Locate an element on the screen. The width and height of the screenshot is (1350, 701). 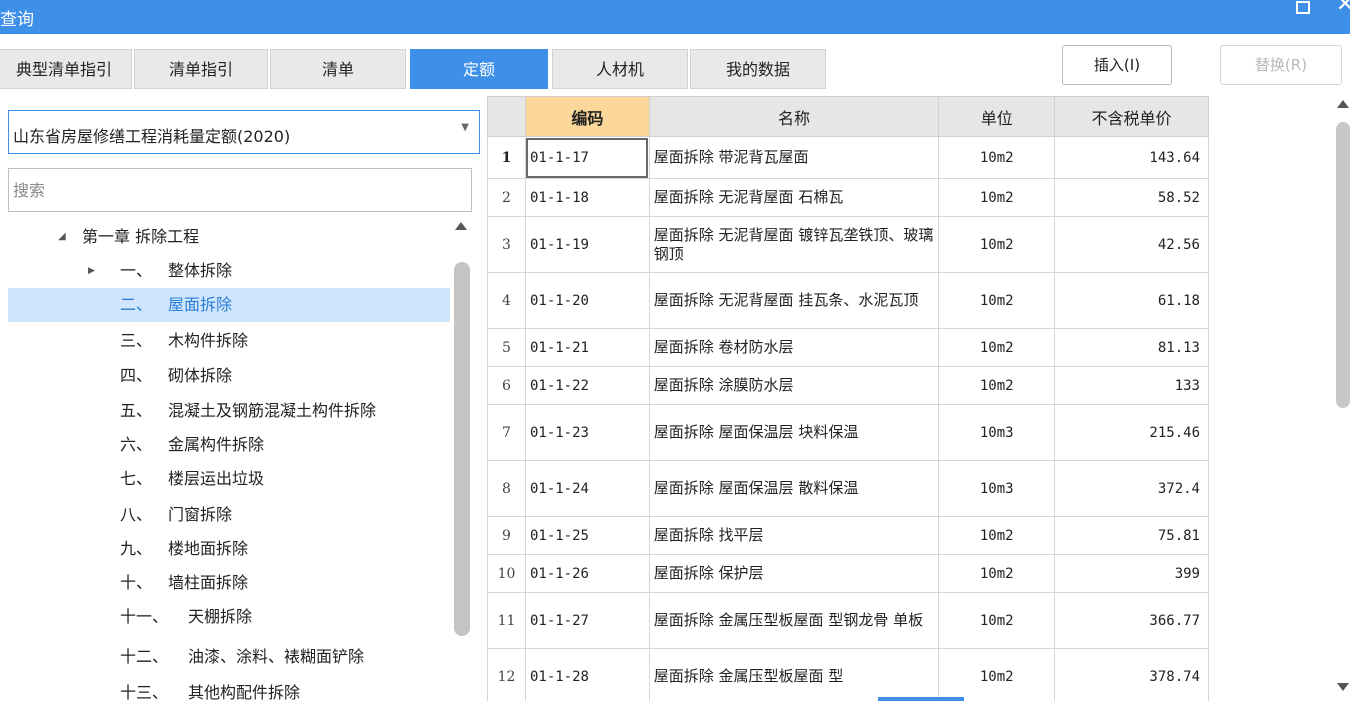
row-price: 133 is located at coordinates (1131, 385).